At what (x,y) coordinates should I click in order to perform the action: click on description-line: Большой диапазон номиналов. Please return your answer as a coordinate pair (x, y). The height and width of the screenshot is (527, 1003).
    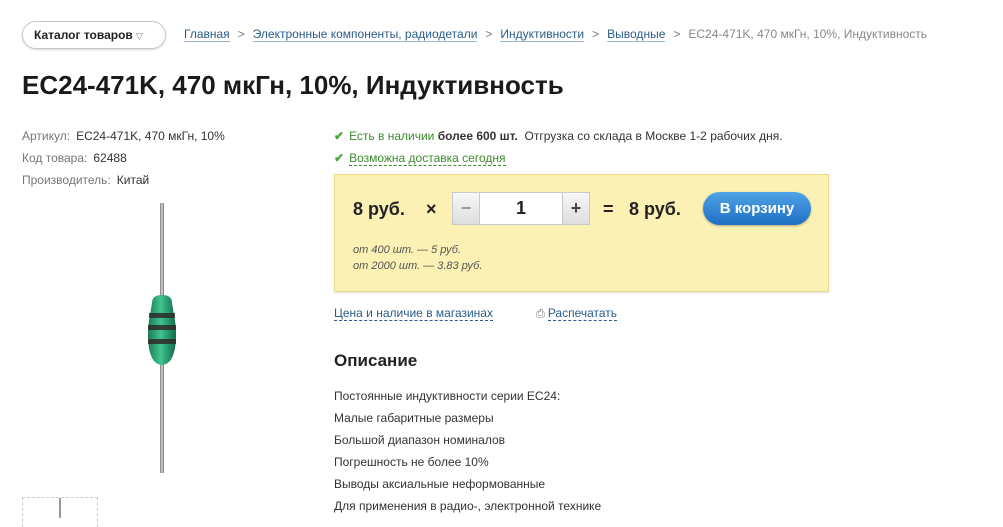
    Looking at the image, I should click on (420, 440).